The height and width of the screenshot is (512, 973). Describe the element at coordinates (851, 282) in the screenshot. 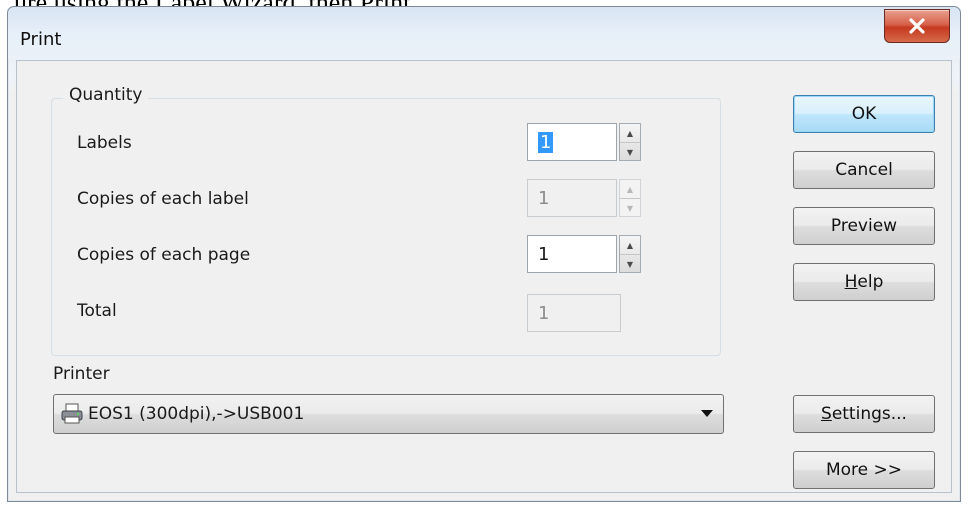

I see `help-mnemonic: H` at that location.